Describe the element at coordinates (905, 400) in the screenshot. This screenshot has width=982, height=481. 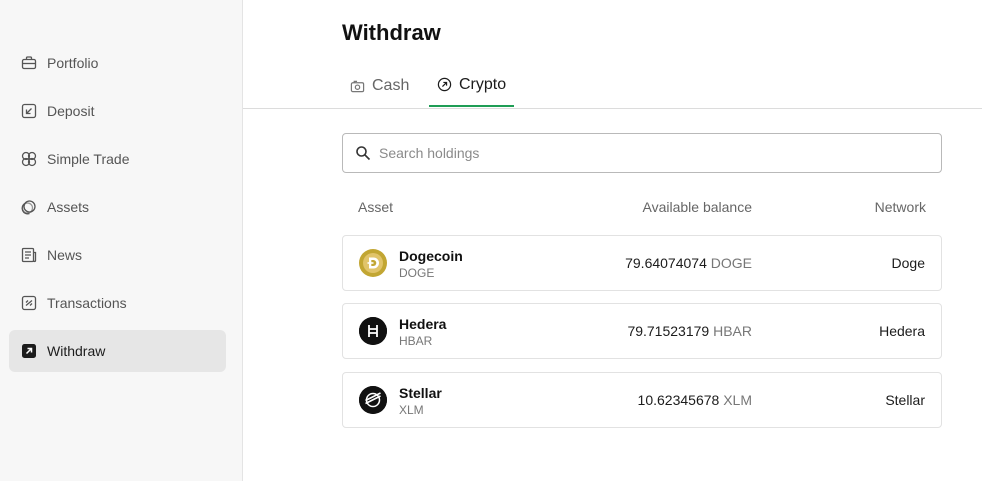
I see `network-name: Stellar` at that location.